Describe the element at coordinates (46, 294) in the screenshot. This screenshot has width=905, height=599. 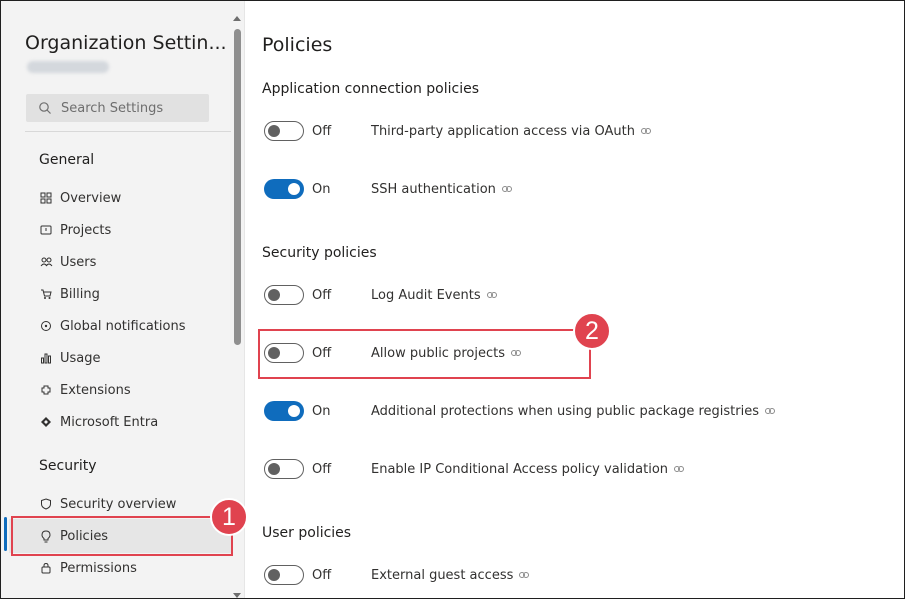
I see `billing-cart-icon` at that location.